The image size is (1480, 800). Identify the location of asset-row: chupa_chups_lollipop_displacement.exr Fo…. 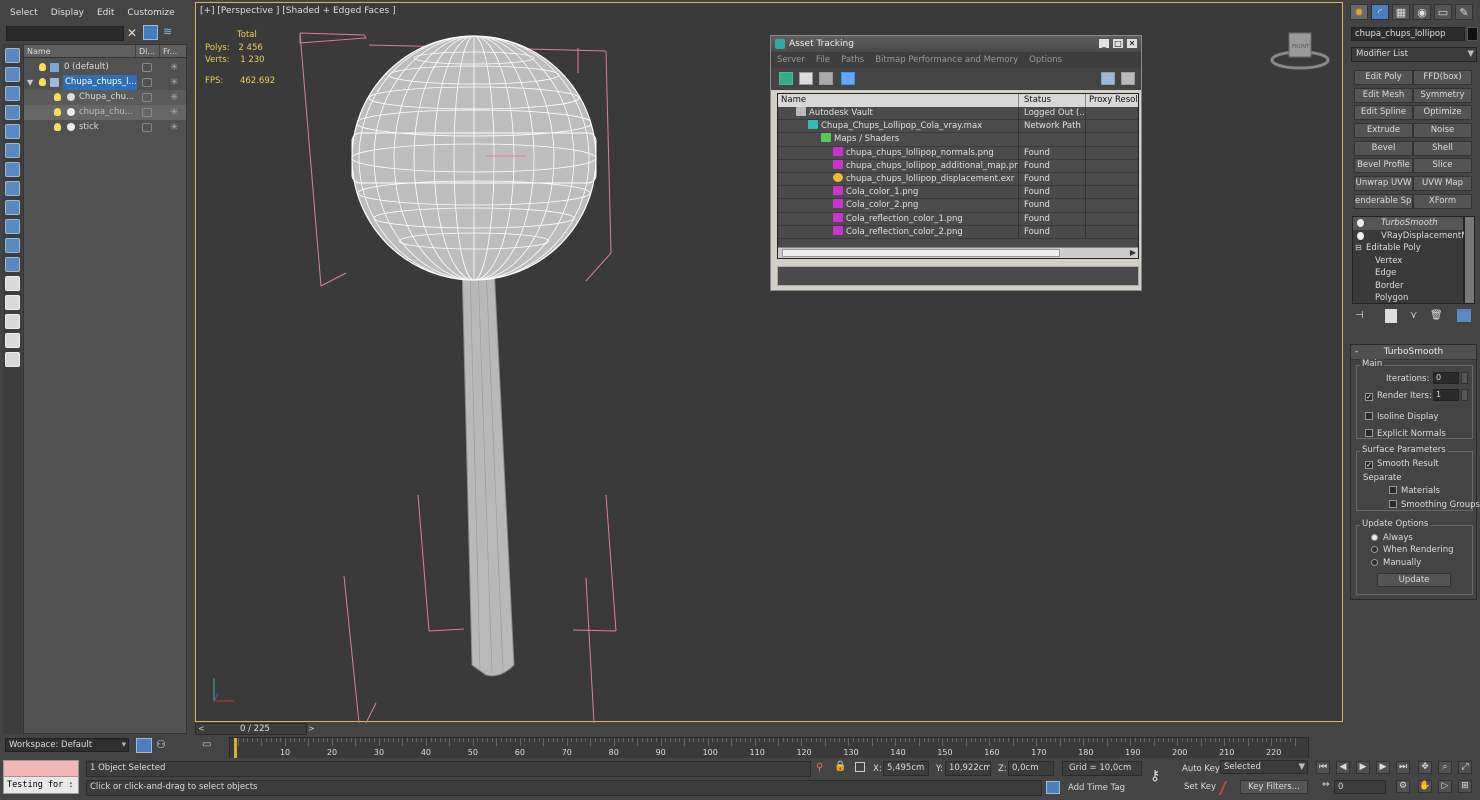
(958, 179).